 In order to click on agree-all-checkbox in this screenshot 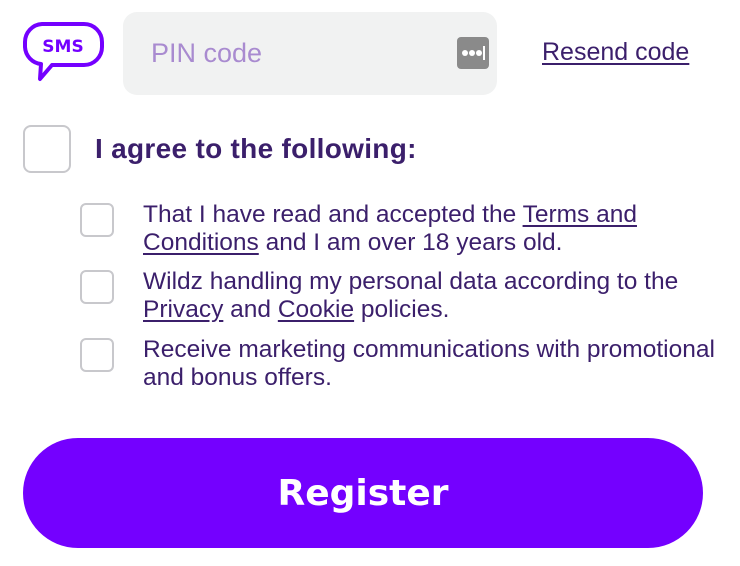, I will do `click(47, 149)`.